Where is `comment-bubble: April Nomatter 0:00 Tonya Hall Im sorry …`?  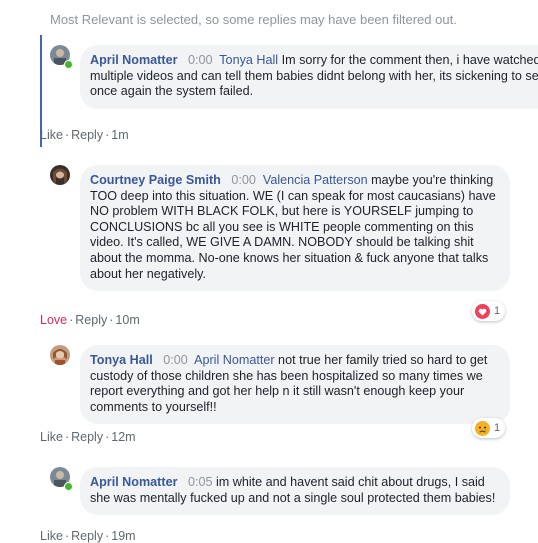
comment-bubble: April Nomatter 0:00 Tonya Hall Im sorry … is located at coordinates (309, 77).